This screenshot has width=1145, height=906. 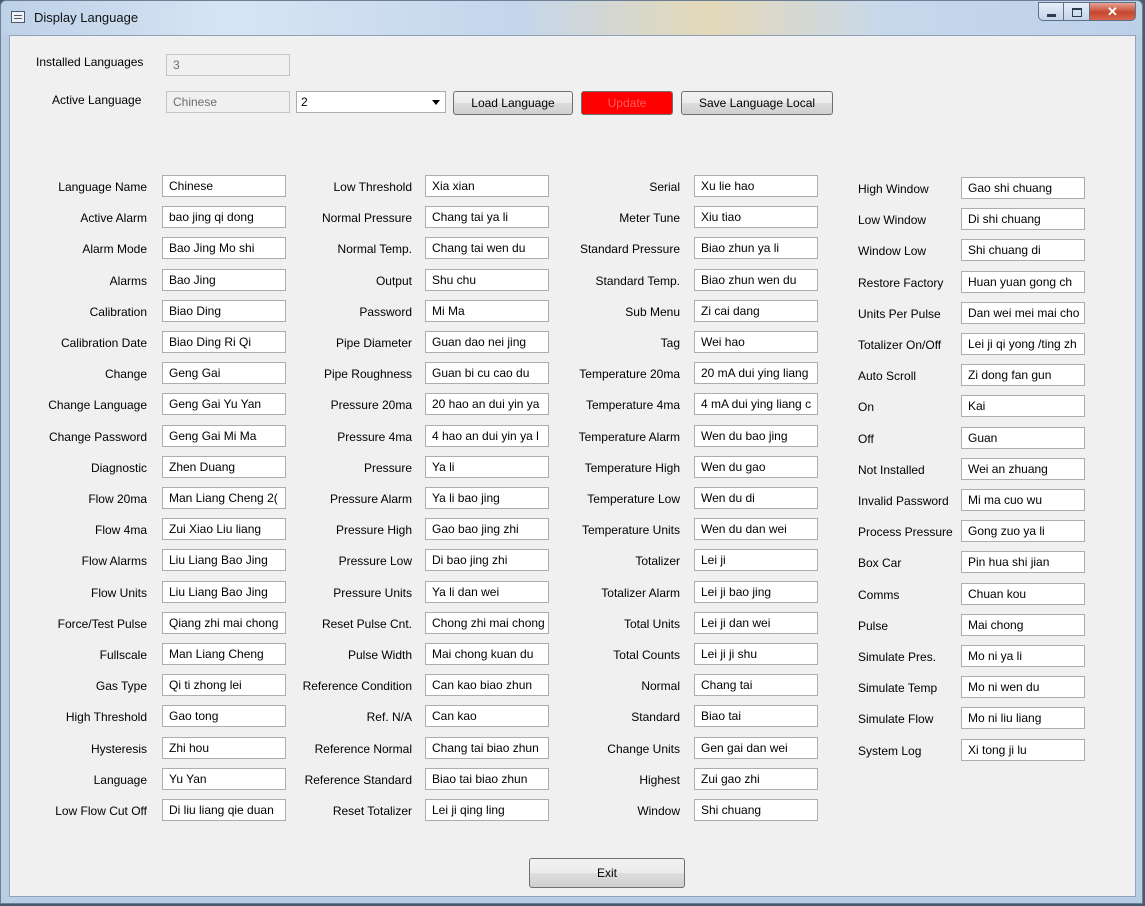 What do you see at coordinates (1113, 11) in the screenshot?
I see `close-button: ✕` at bounding box center [1113, 11].